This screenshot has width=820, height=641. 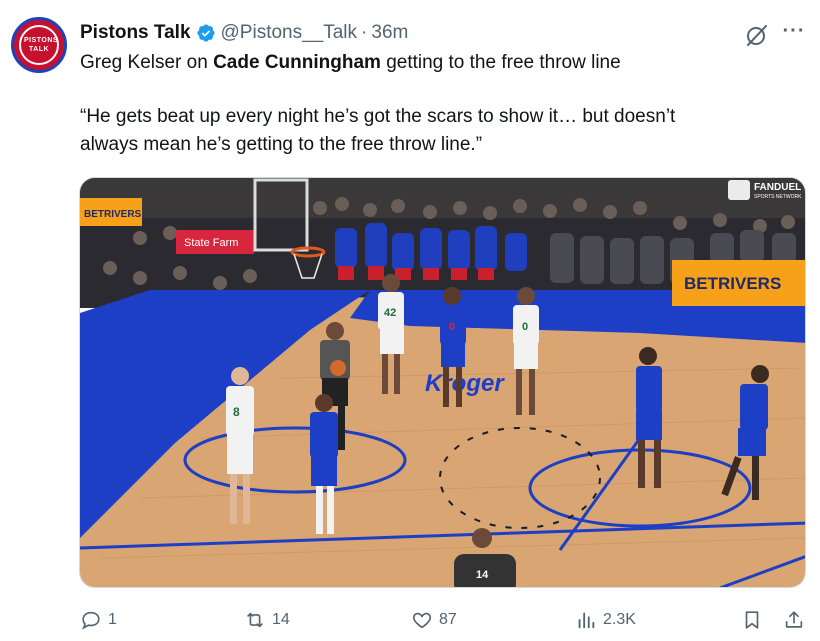 What do you see at coordinates (389, 33) in the screenshot?
I see `timestamp: 36m` at bounding box center [389, 33].